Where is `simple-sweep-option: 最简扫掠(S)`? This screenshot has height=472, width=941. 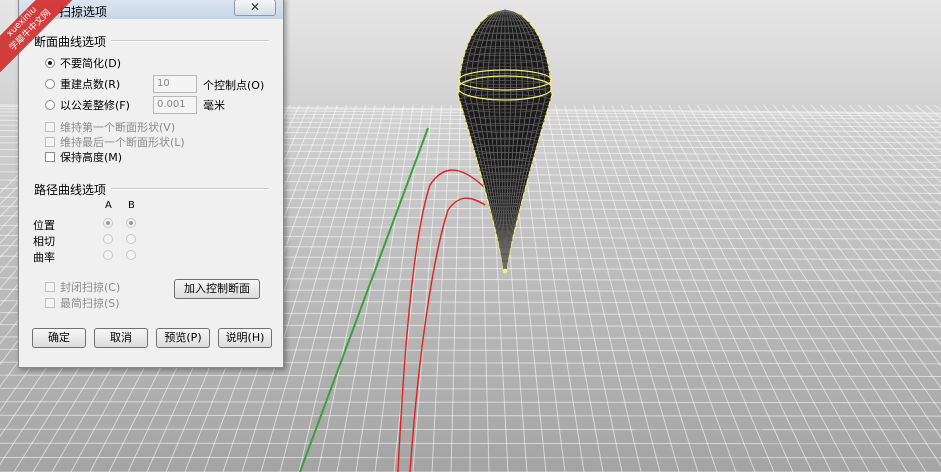
simple-sweep-option: 最简扫掠(S) is located at coordinates (82, 303).